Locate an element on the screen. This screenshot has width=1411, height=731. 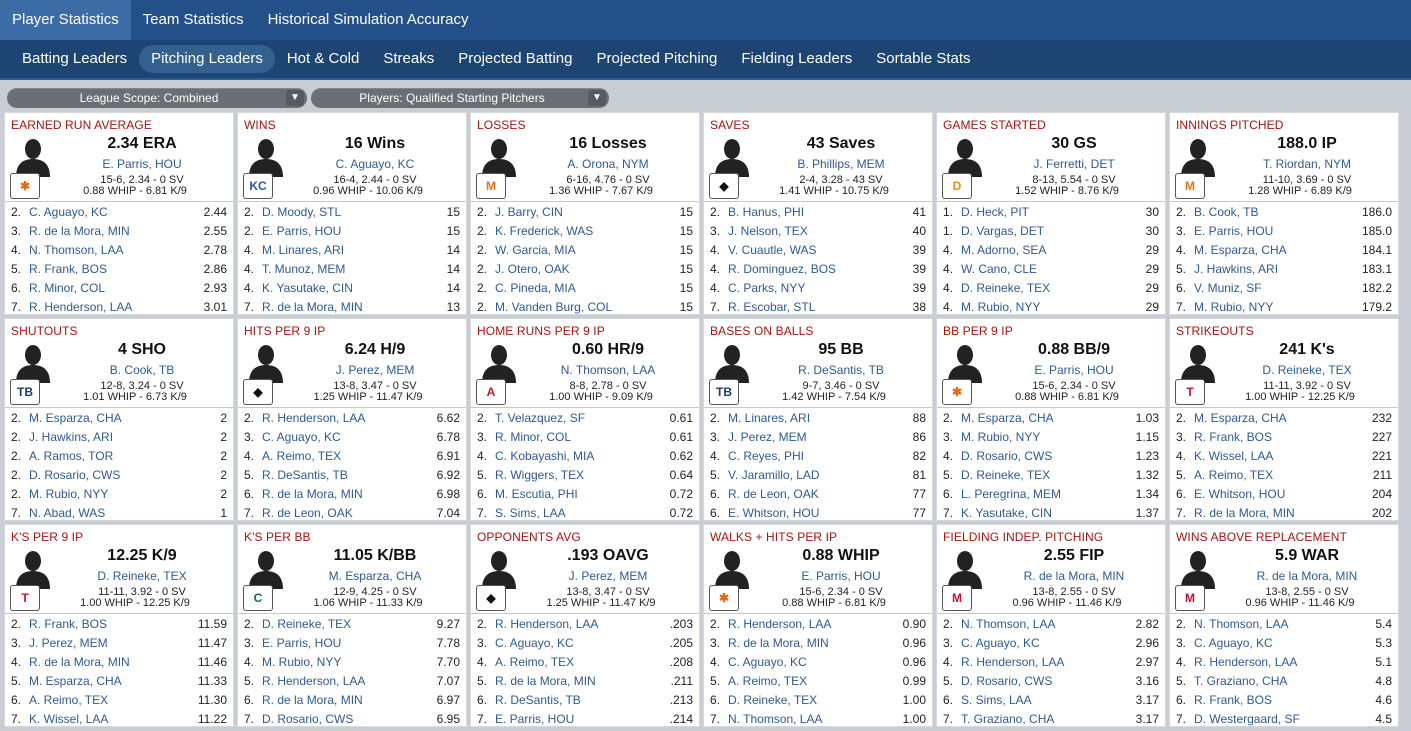
leader-name-link: T. Riordan, NYM is located at coordinates (1307, 164).